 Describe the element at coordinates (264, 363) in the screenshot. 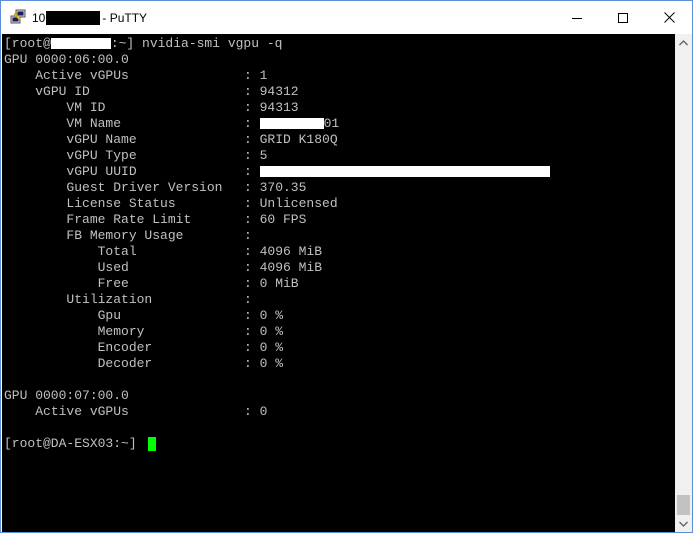

I see `value-decoder: : 0 %` at that location.